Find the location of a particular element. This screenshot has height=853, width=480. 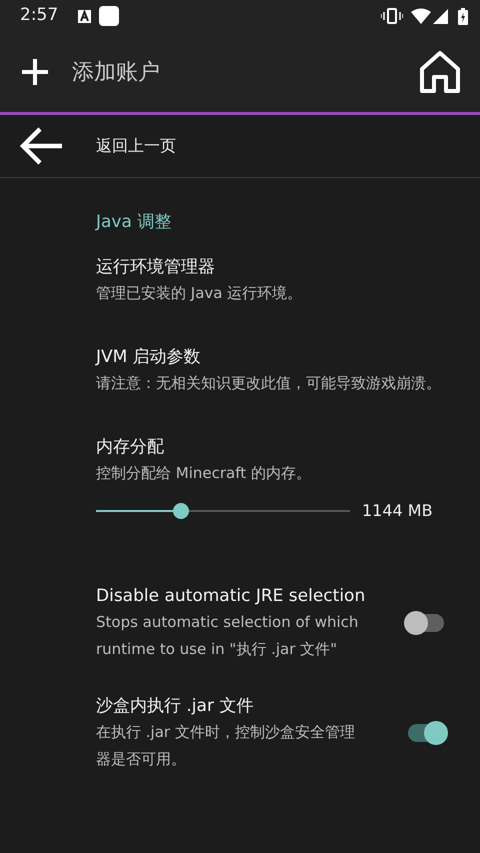

wifi-icon is located at coordinates (421, 16).